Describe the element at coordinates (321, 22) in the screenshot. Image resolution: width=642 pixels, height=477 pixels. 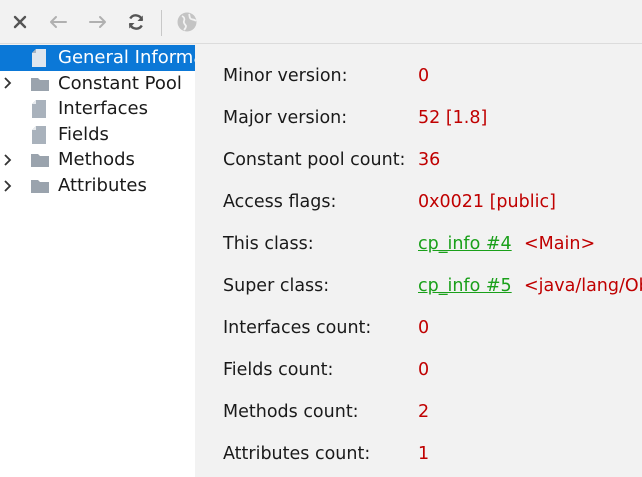
I see `toolbar` at that location.